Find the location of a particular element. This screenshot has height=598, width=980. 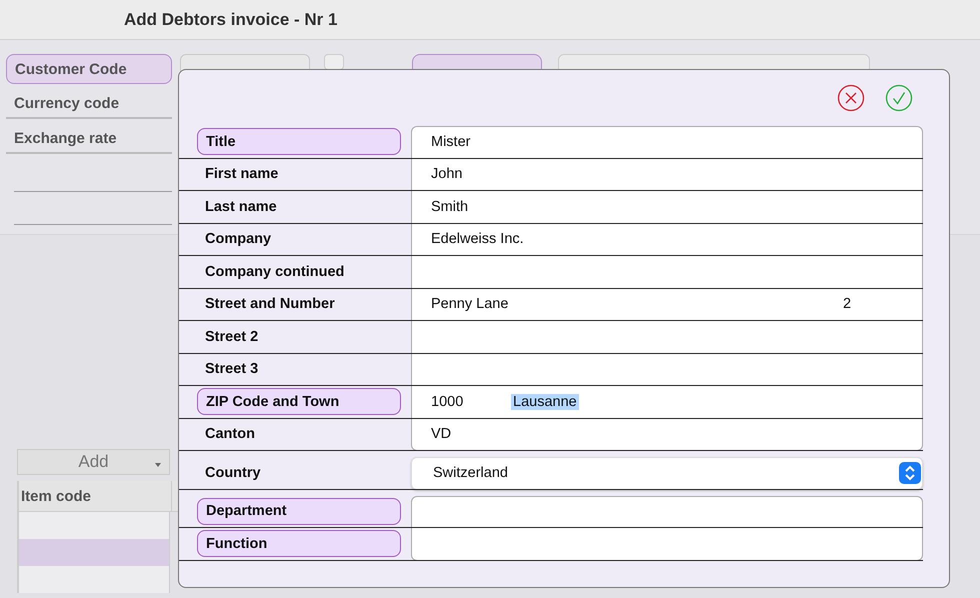

window-title: Add Debtors invoice - Nr 1 is located at coordinates (231, 20).